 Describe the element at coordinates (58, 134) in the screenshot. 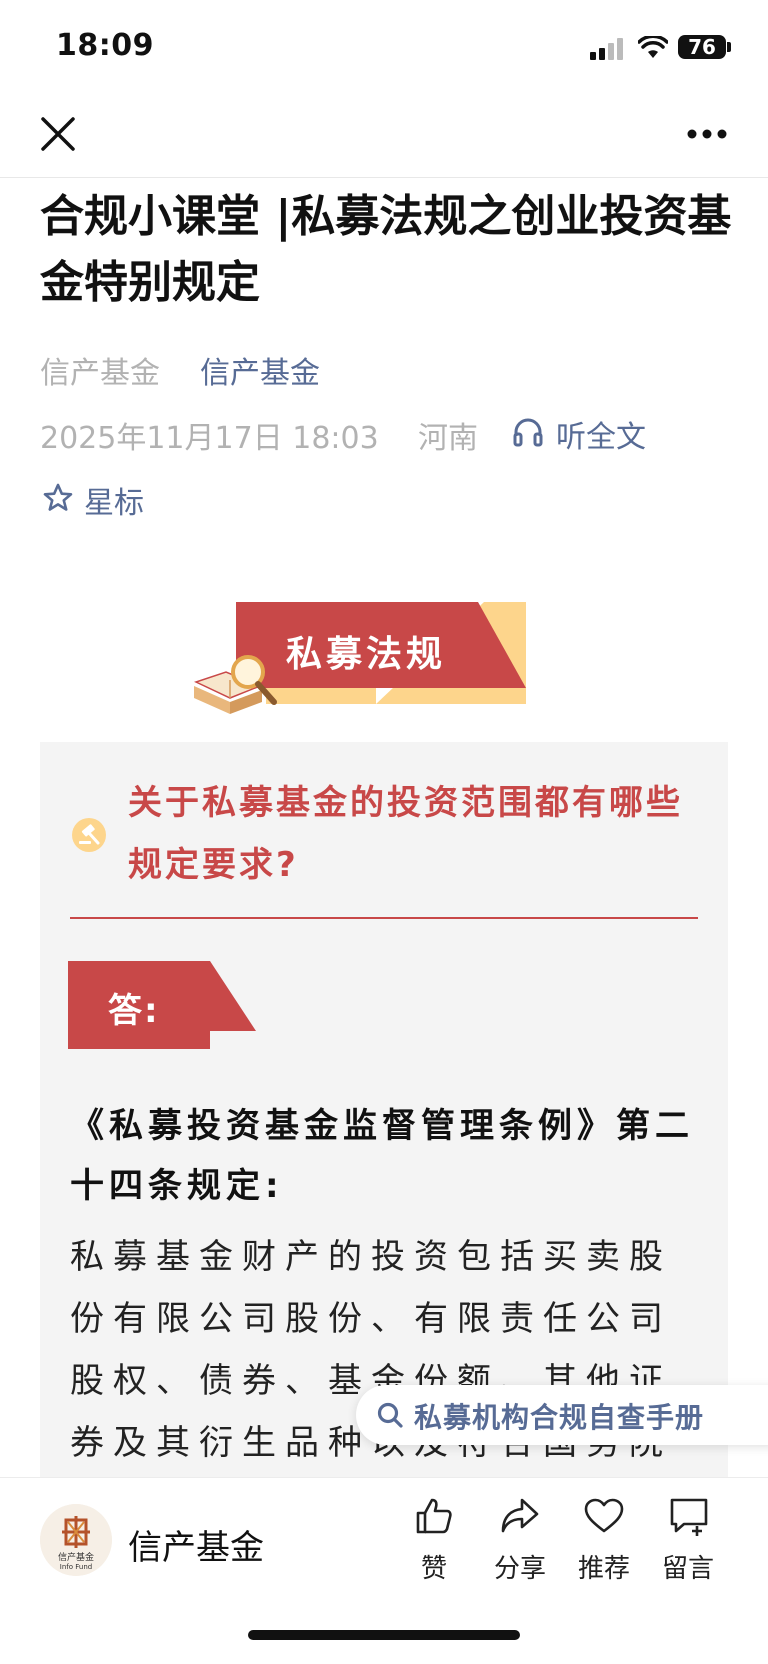

I see `close-icon` at that location.